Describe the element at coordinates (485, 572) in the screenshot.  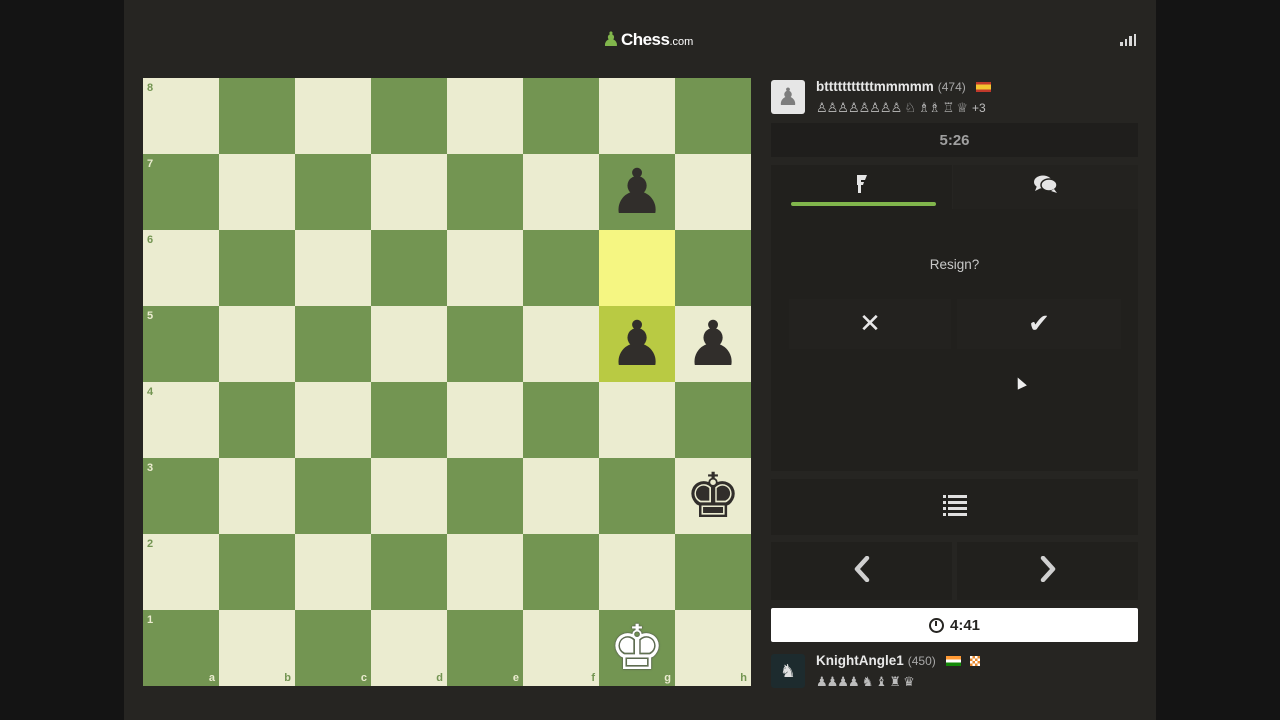
I see `square-e2` at that location.